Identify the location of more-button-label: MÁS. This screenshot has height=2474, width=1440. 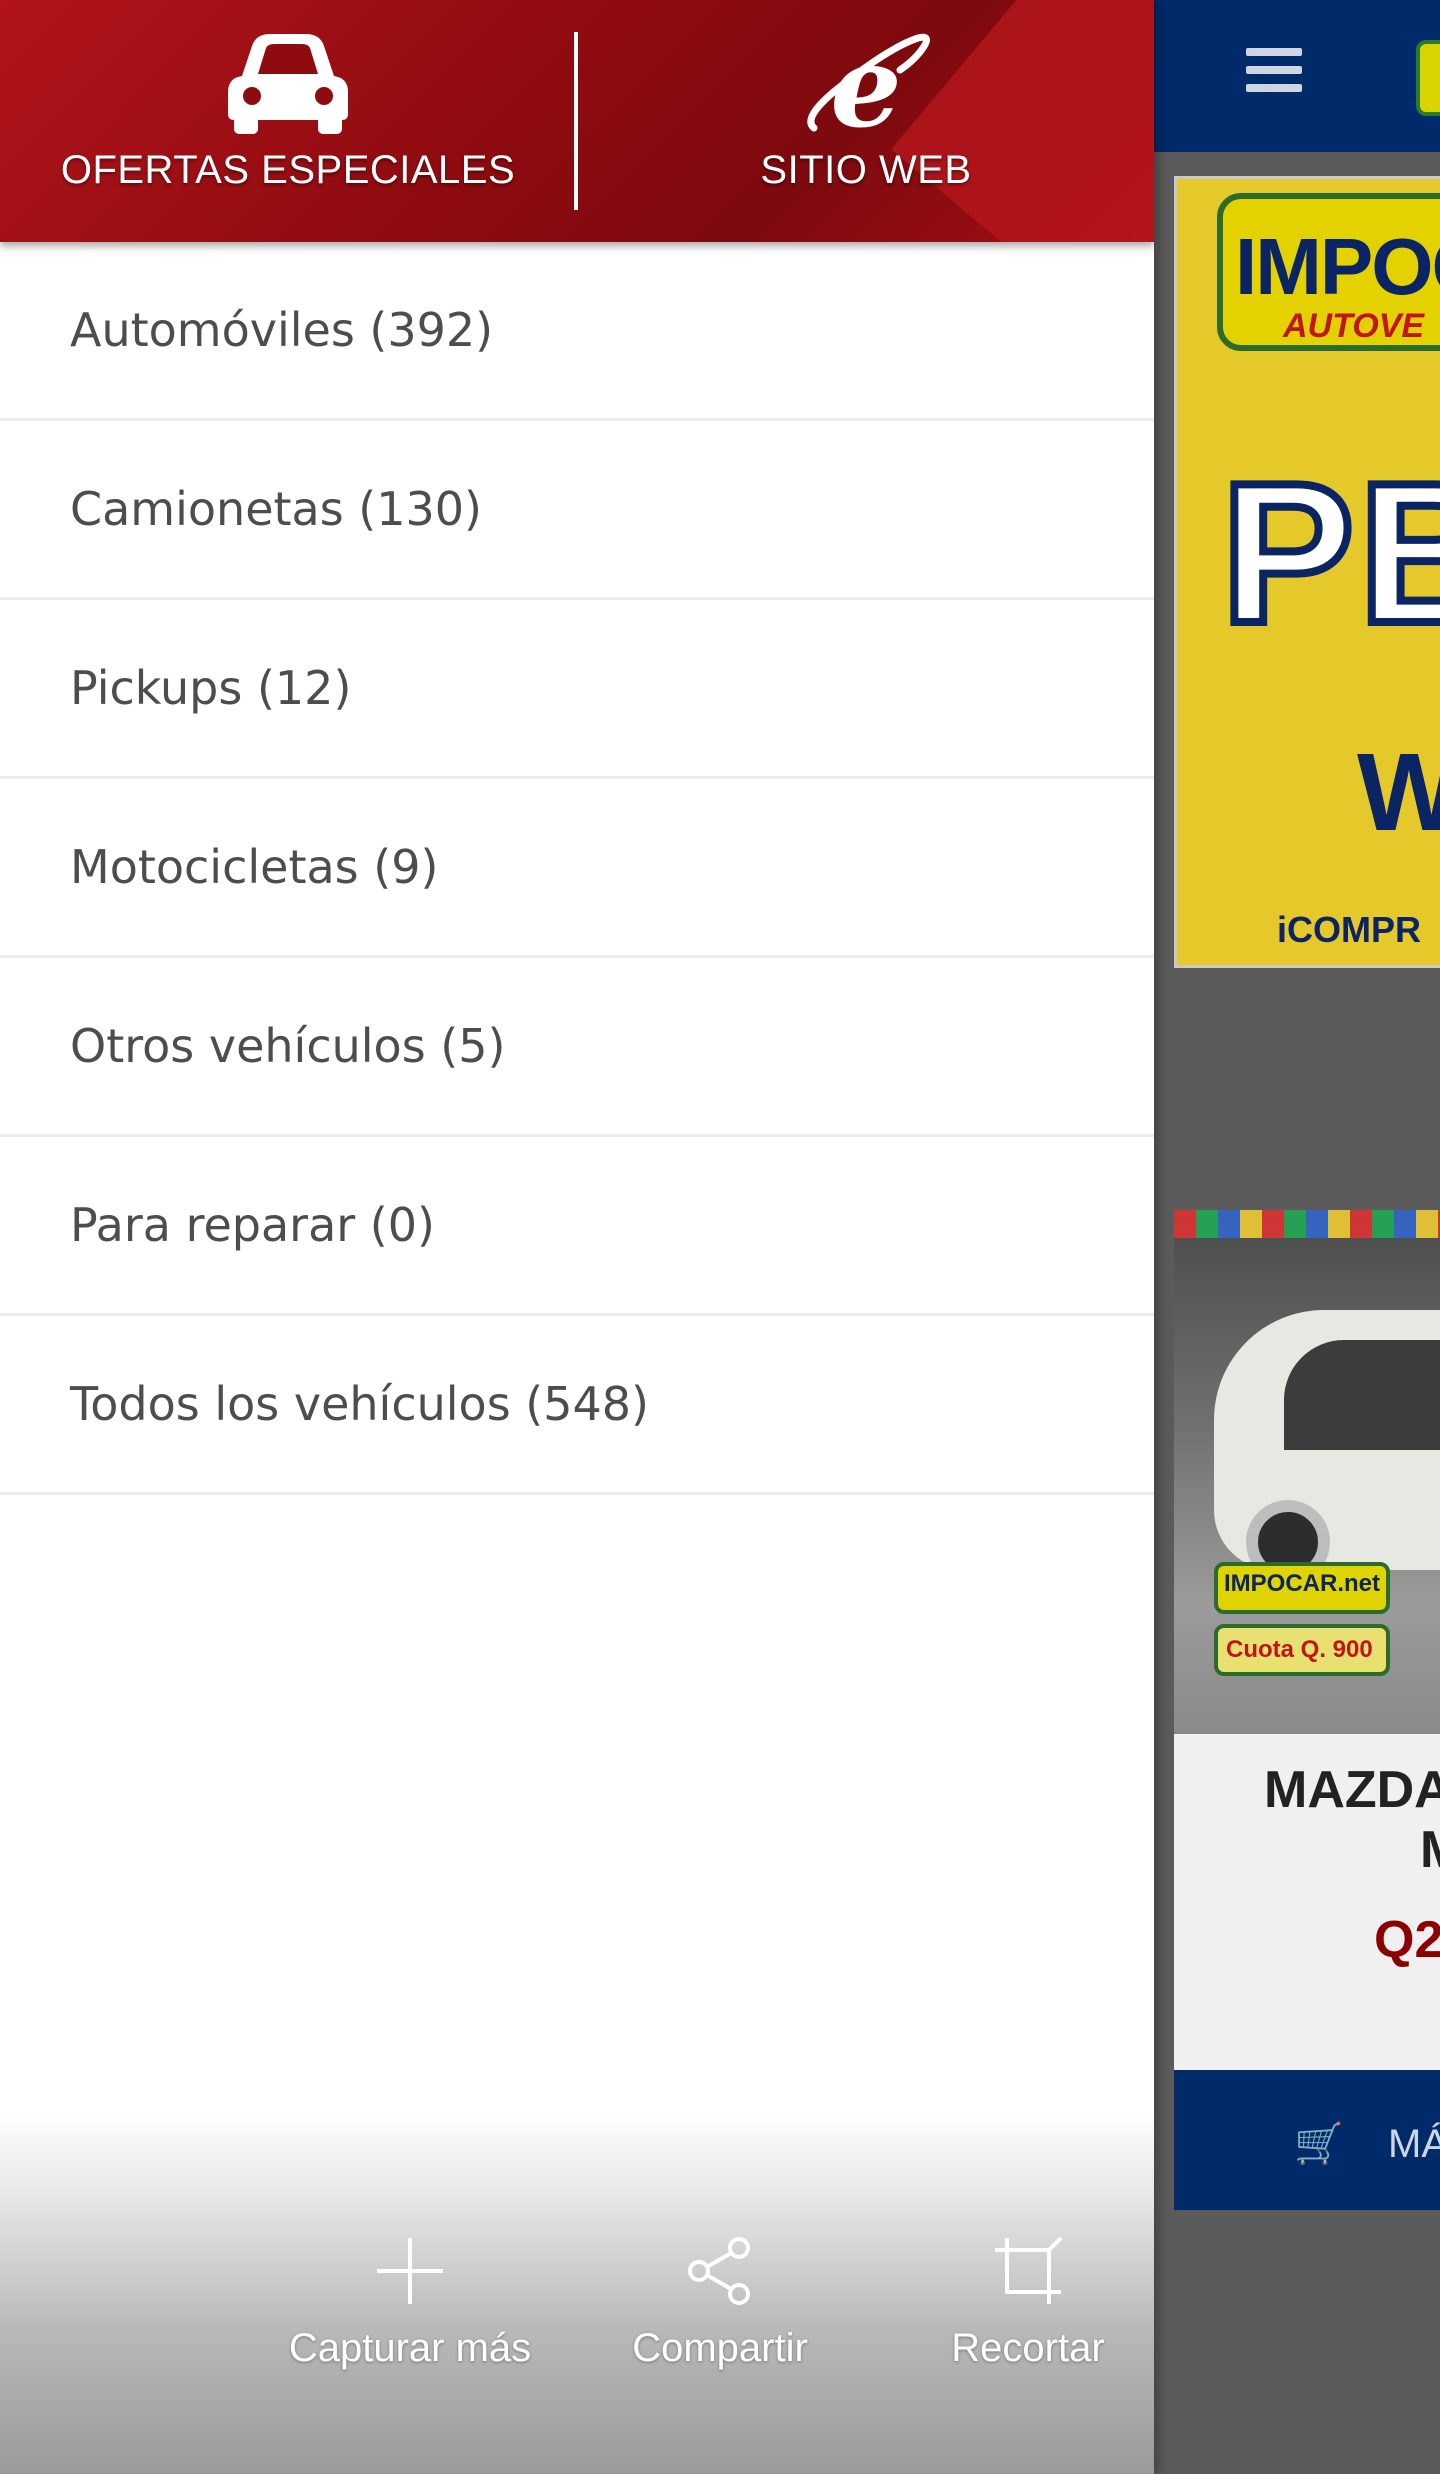
(1414, 2144).